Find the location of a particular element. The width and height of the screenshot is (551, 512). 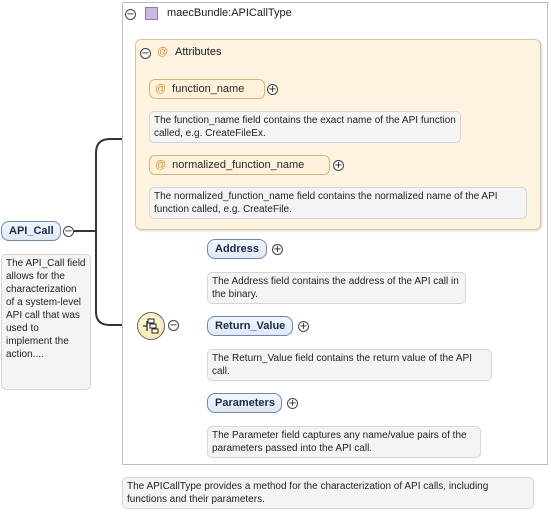

attributes-collapse-icon: − is located at coordinates (145, 53).